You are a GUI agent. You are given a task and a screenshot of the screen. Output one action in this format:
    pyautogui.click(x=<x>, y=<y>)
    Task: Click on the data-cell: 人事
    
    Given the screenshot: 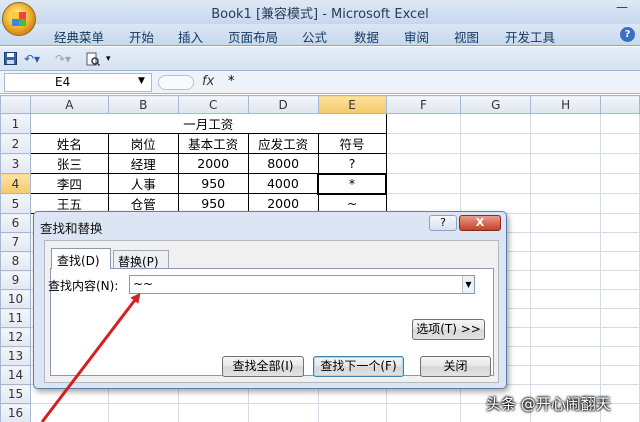 What is the action you would take?
    pyautogui.click(x=143, y=183)
    